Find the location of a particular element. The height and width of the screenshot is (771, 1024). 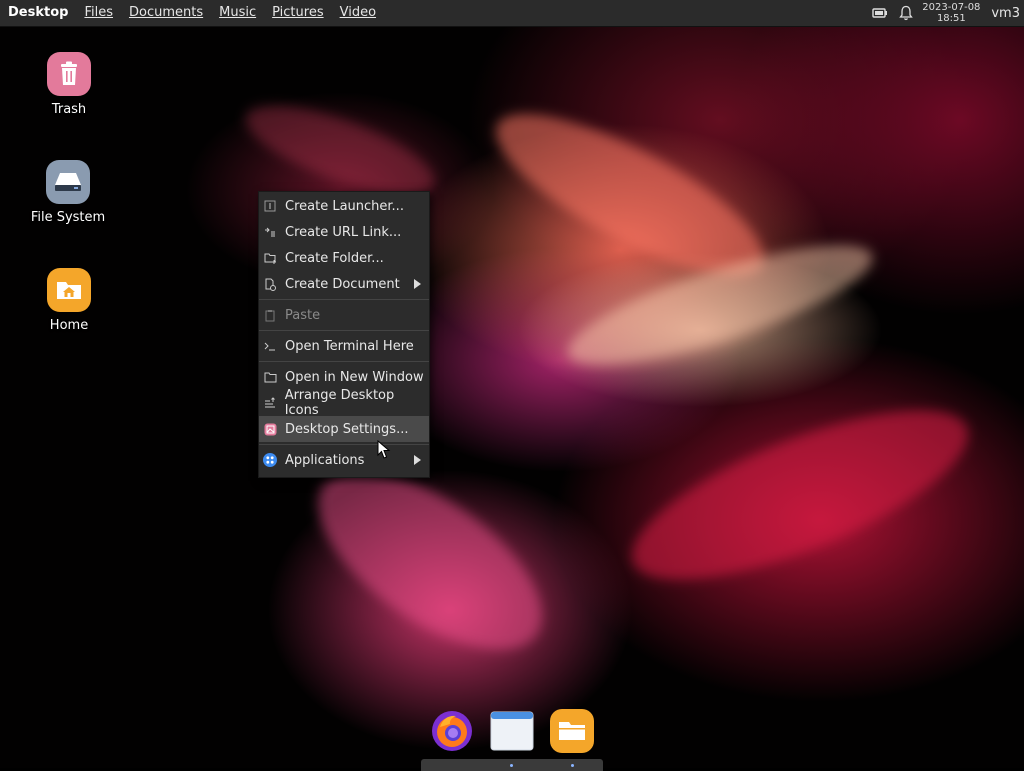

files-icon is located at coordinates (572, 731).